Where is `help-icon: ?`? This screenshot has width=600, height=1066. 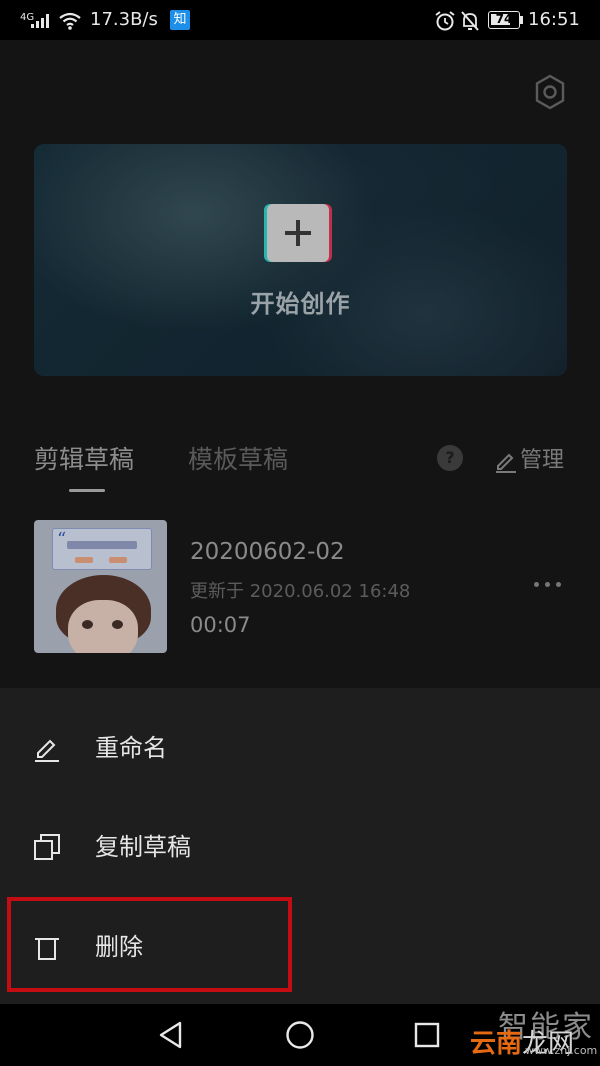 help-icon: ? is located at coordinates (450, 458).